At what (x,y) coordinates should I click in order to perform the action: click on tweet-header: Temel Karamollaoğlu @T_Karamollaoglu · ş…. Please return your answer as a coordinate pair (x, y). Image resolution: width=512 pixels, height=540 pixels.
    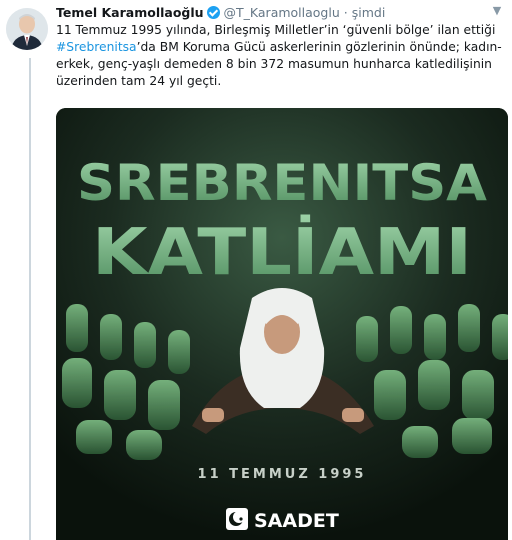
    Looking at the image, I should click on (220, 13).